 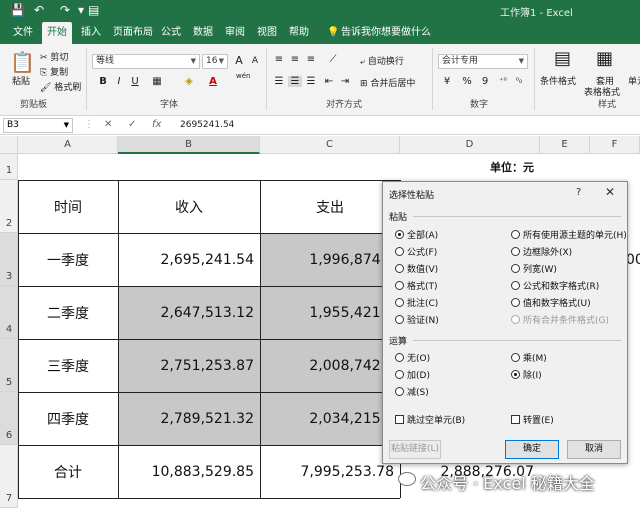 I want to click on total-expense-cell: 7,995,253.78, so click(x=330, y=471).